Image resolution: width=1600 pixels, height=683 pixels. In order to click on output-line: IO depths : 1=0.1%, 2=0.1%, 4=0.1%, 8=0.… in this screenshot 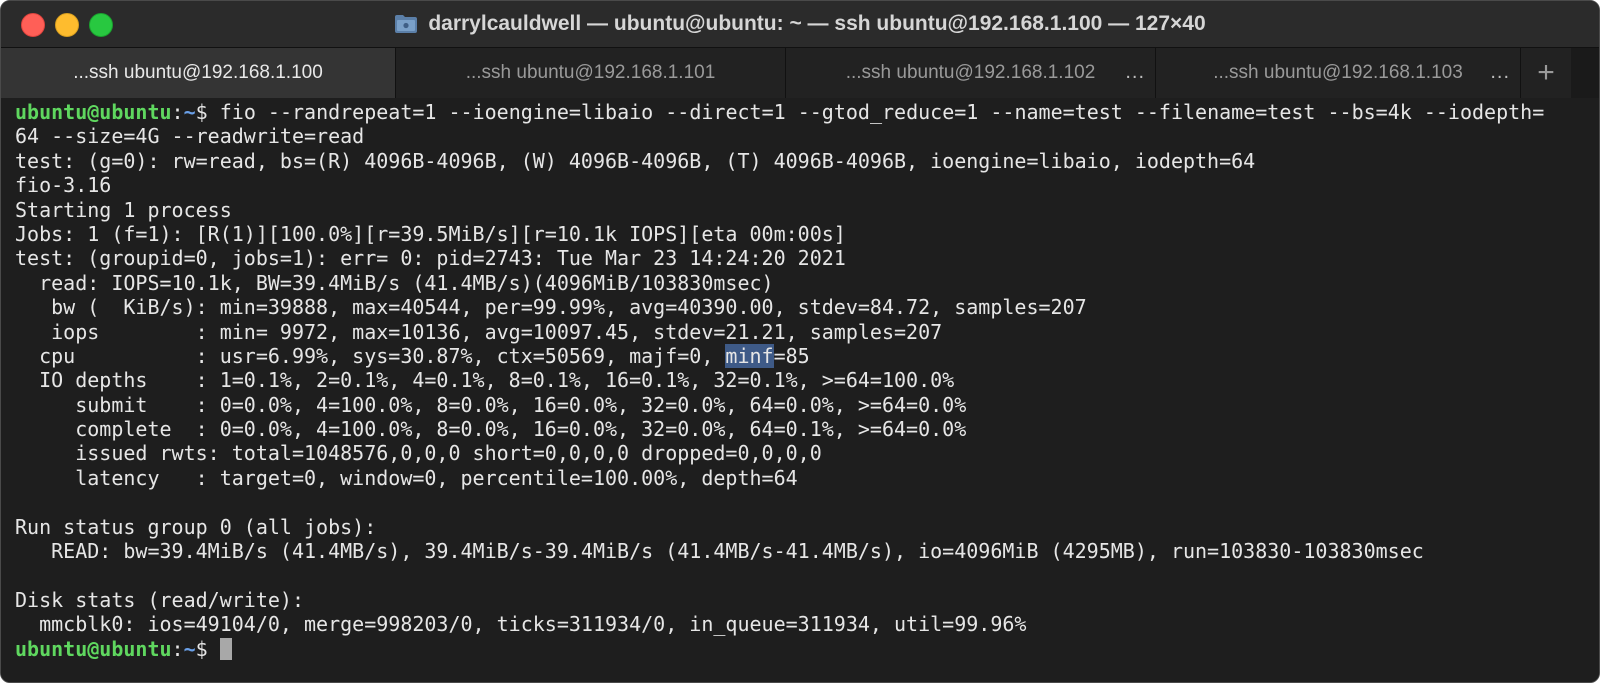, I will do `click(485, 380)`.